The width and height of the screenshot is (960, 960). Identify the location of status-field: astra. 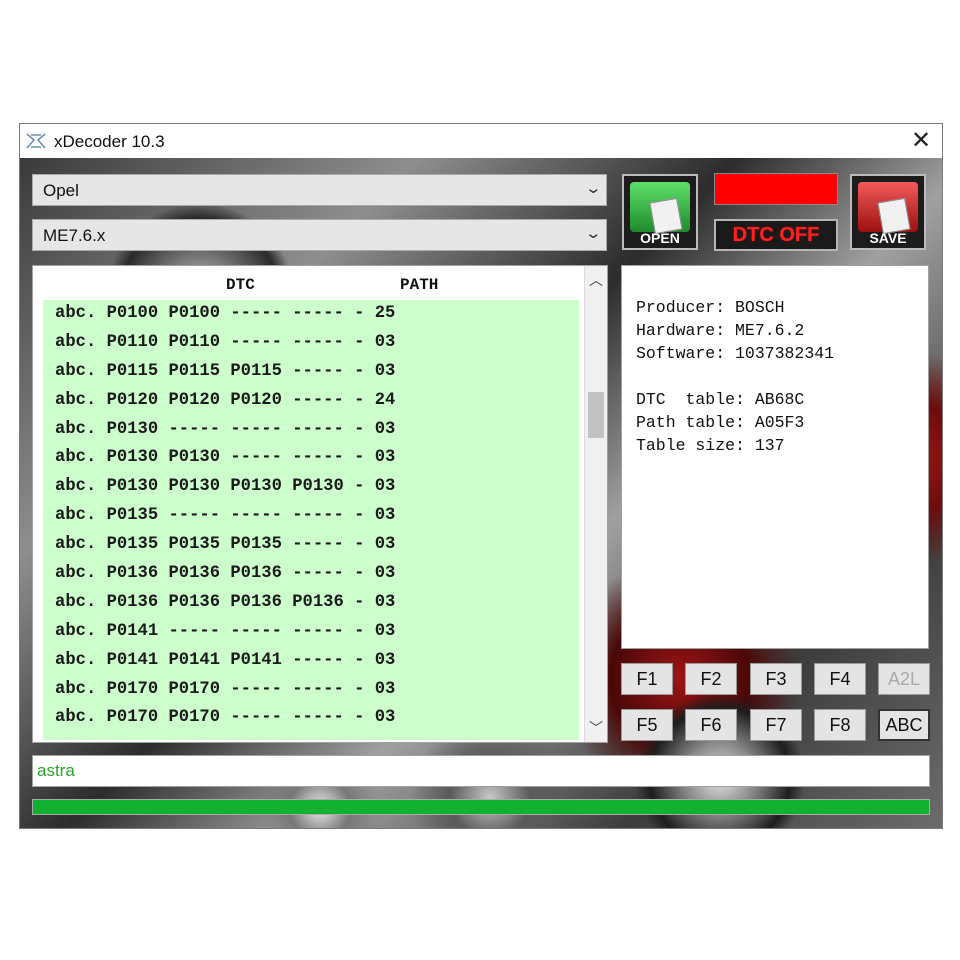
(481, 771).